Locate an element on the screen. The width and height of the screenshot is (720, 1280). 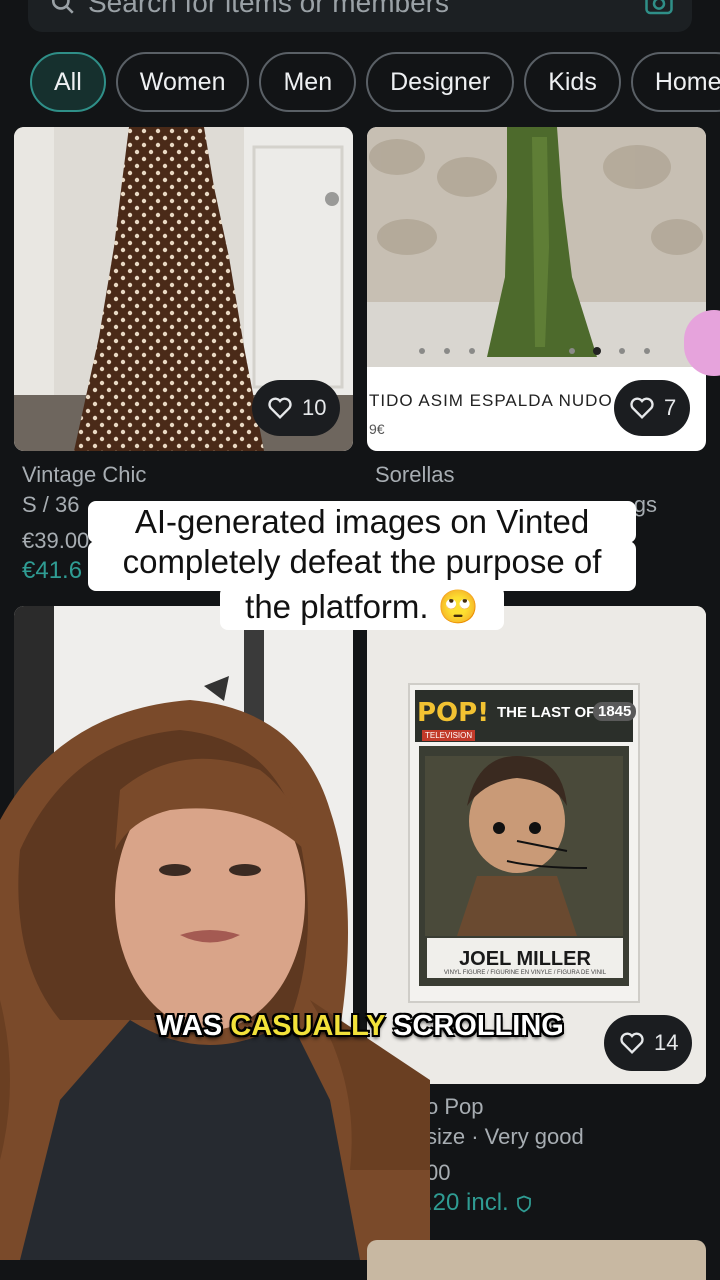
category-chips: All Women Men Designer Kids Home is located at coordinates (375, 82).